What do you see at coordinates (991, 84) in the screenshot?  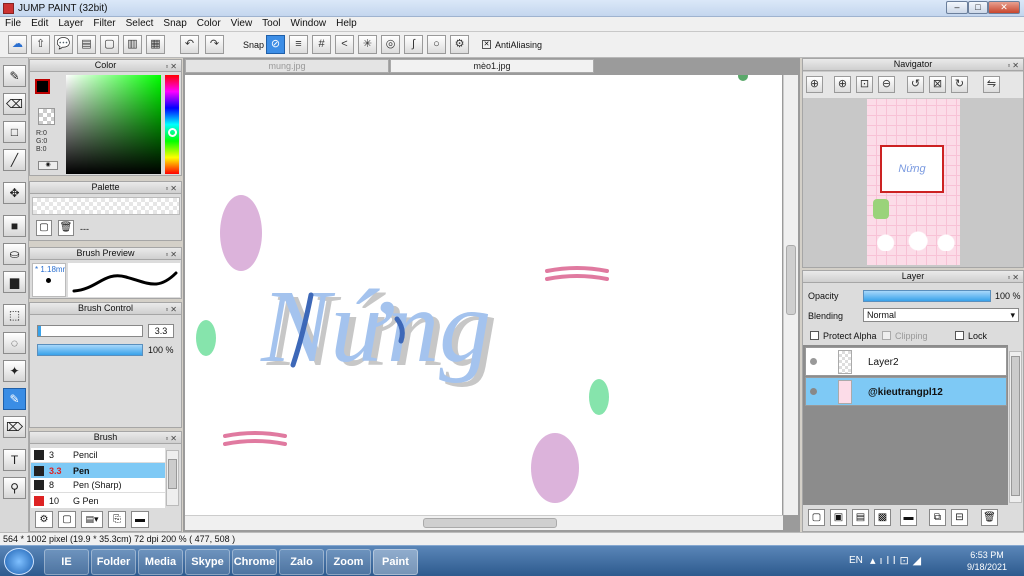 I see `flip-icon: ⇋` at bounding box center [991, 84].